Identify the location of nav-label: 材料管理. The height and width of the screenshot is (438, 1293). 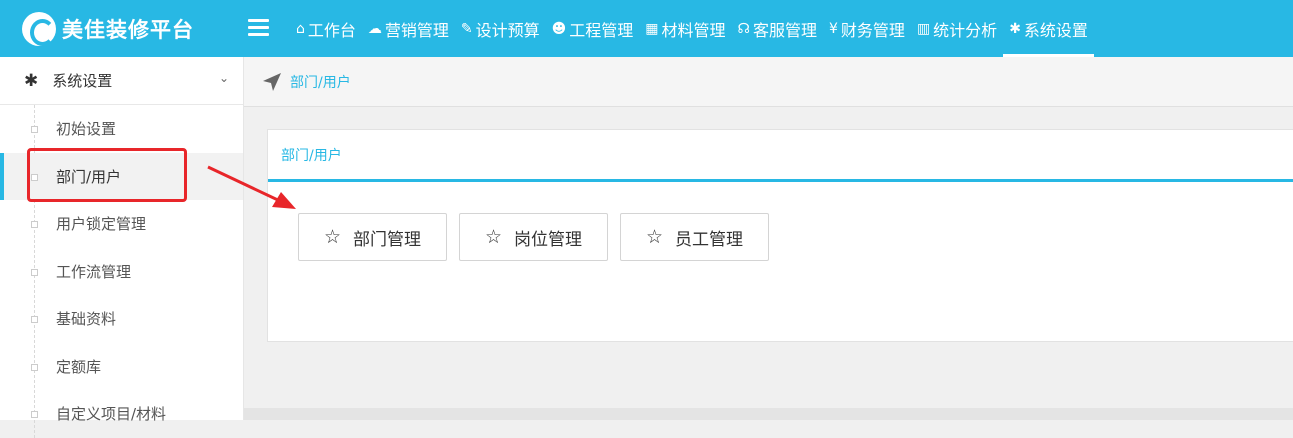
(693, 30).